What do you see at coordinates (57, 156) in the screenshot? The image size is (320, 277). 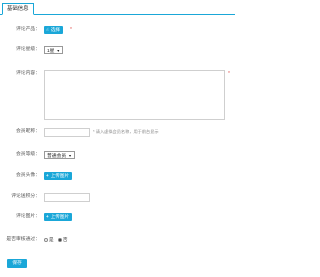 I see `member-level-select-value: 普通会员` at bounding box center [57, 156].